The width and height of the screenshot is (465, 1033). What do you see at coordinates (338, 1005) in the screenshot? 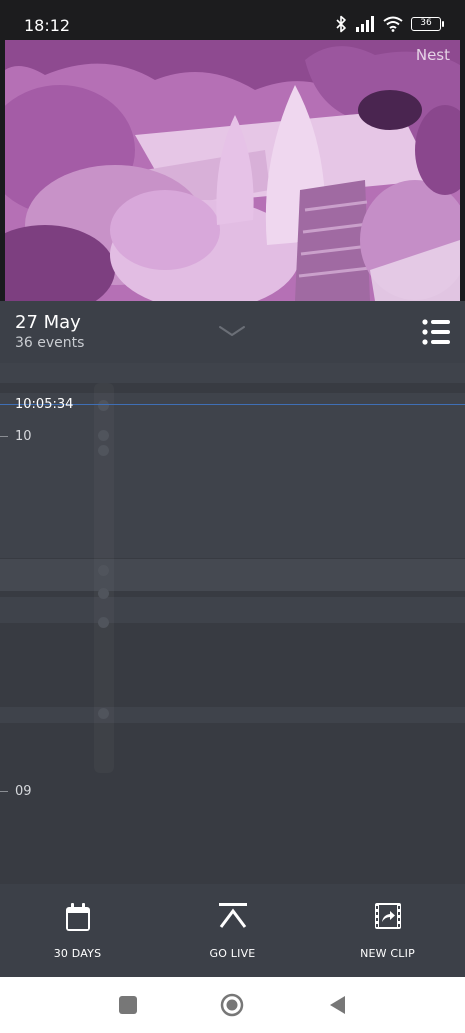
I see `back-triangle-icon` at bounding box center [338, 1005].